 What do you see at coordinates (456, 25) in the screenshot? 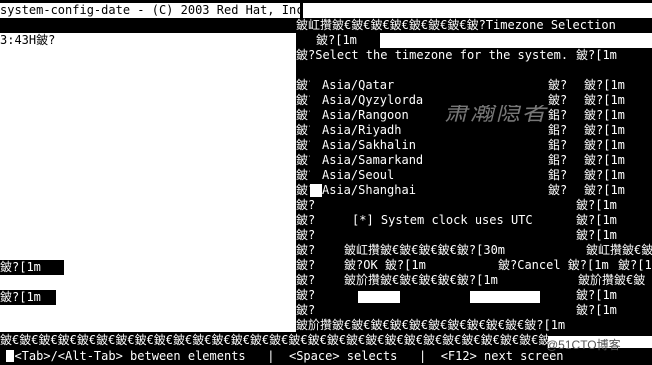
I see `dialog-top-border: 鈹屸攢鈹€鈹€鈹€鈹€鈹€鈹€鈹€鈹?Timezone Selection` at bounding box center [456, 25].